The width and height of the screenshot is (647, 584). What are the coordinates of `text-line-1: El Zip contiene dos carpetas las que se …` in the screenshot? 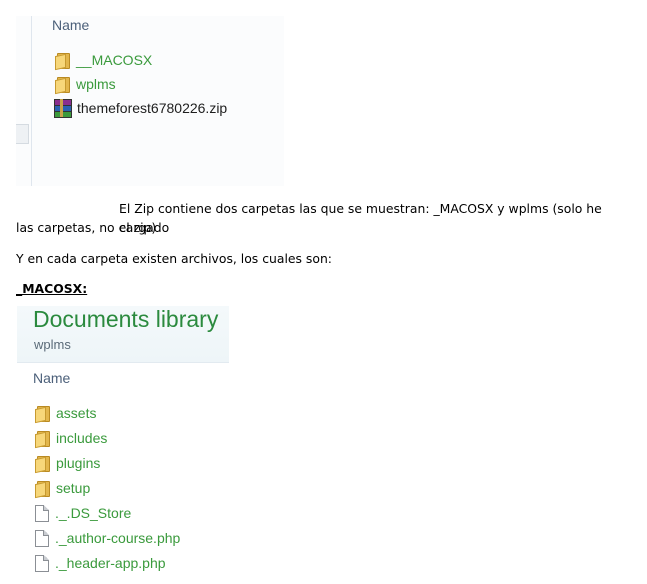 It's located at (360, 218).